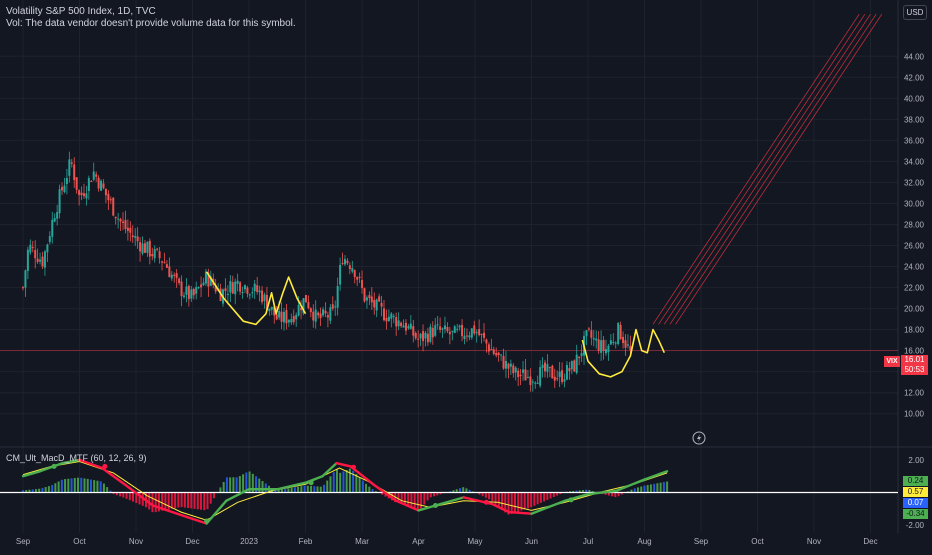 The image size is (932, 555). I want to click on indicator-label: CM_Ult_MacD_MTF (60, 12, 26, 9), so click(76, 458).